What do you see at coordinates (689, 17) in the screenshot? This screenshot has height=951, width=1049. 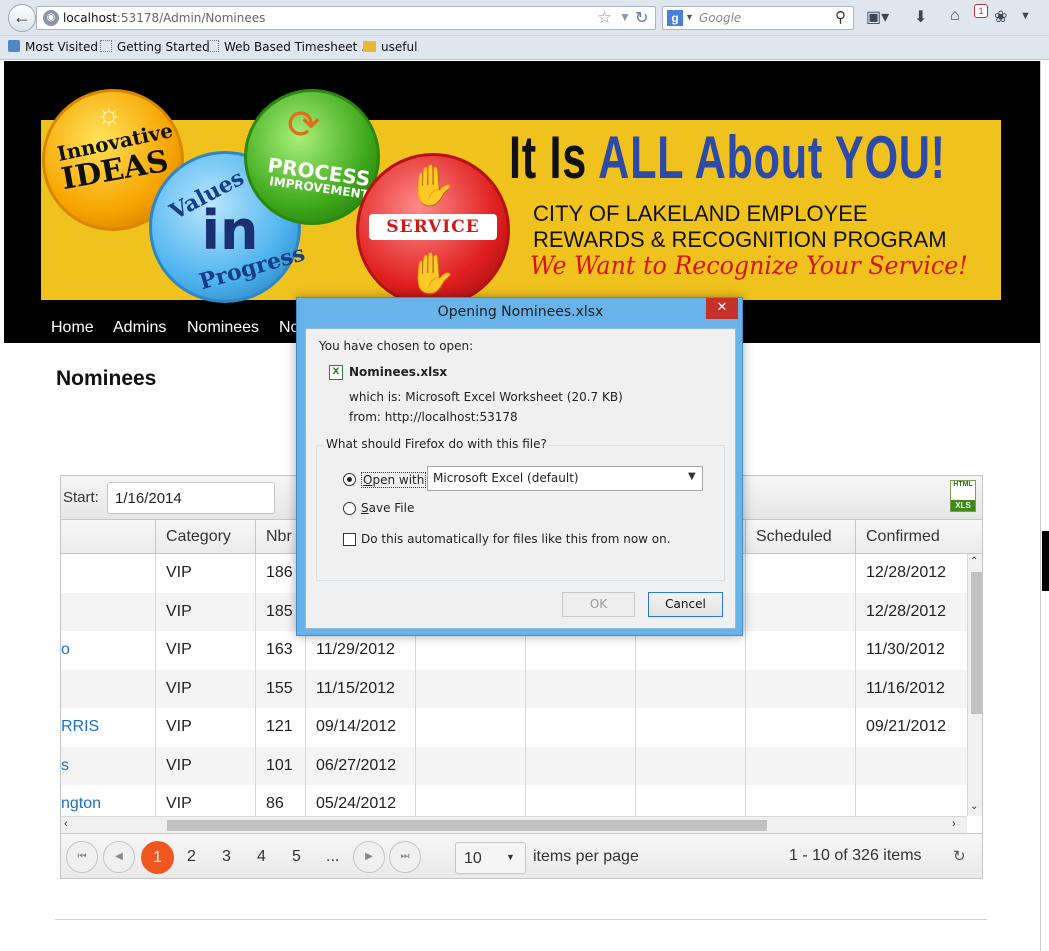 I see `search-engine-dropdown-icon: ▼` at bounding box center [689, 17].